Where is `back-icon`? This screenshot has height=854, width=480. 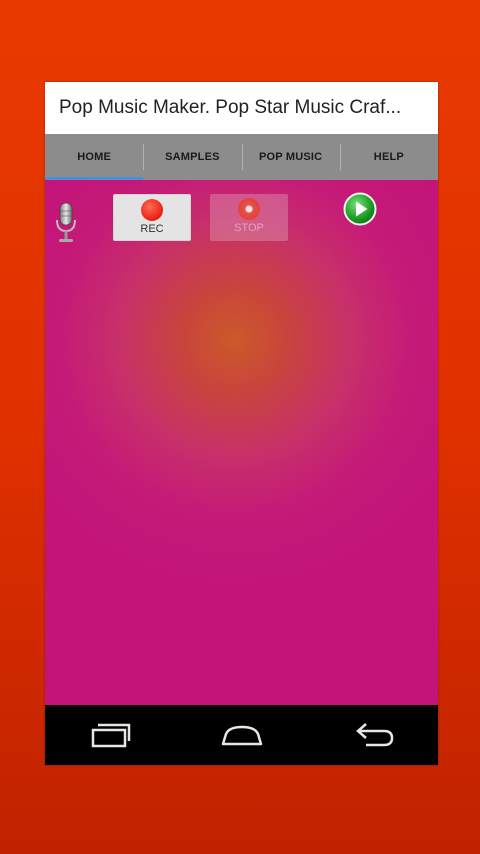
back-icon is located at coordinates (374, 735).